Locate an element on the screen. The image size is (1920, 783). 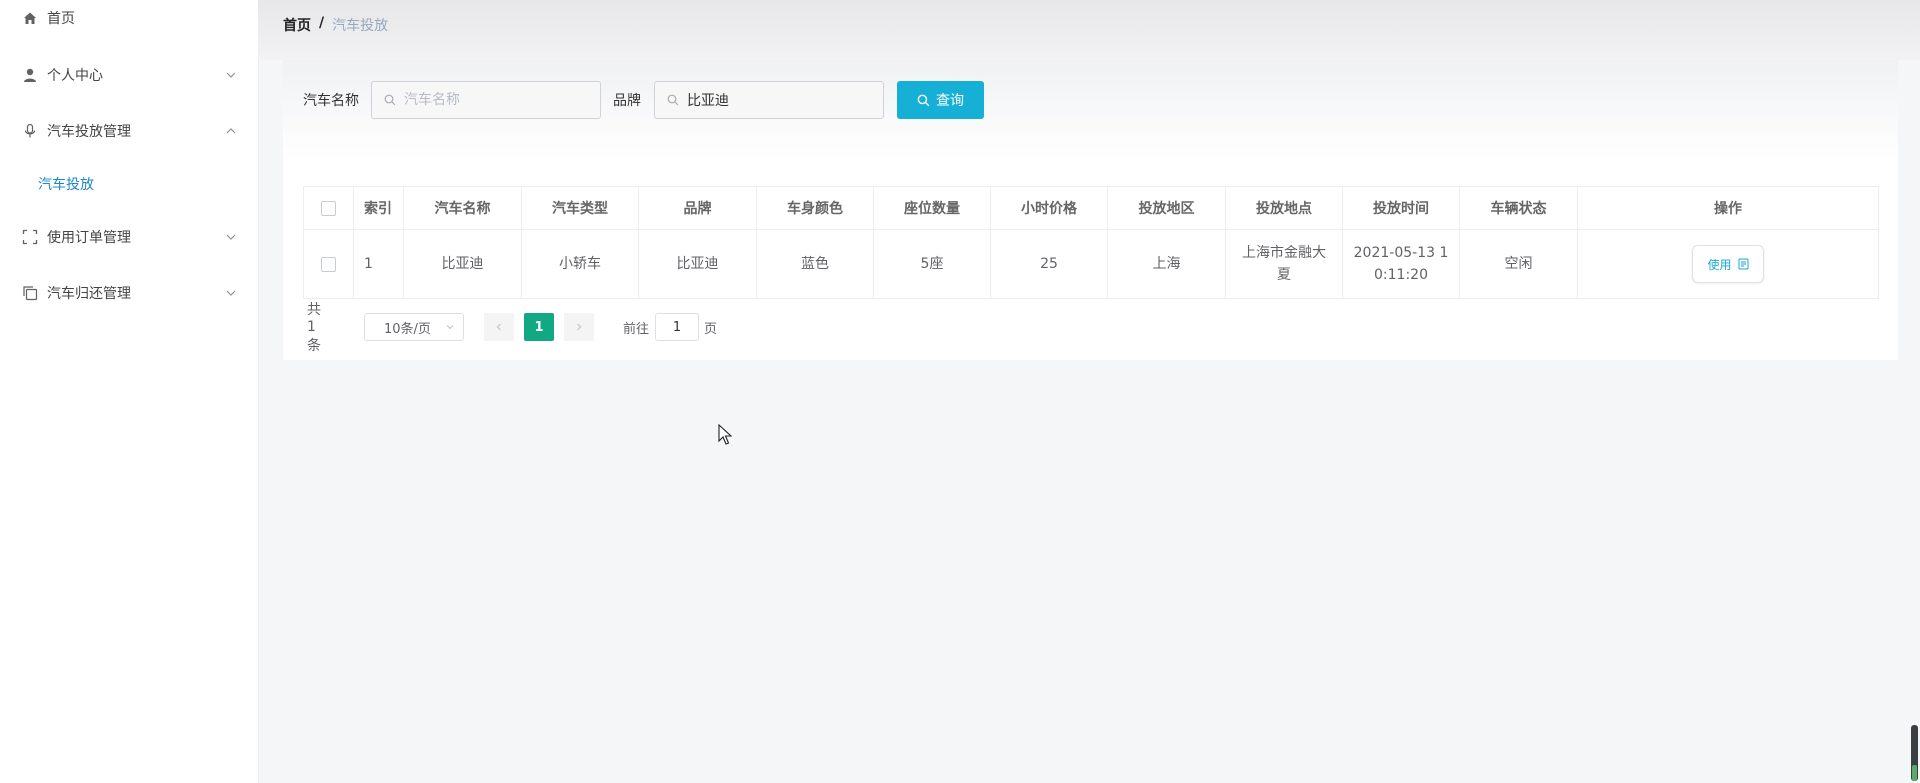
column-header: 投放地点 is located at coordinates (1284, 208).